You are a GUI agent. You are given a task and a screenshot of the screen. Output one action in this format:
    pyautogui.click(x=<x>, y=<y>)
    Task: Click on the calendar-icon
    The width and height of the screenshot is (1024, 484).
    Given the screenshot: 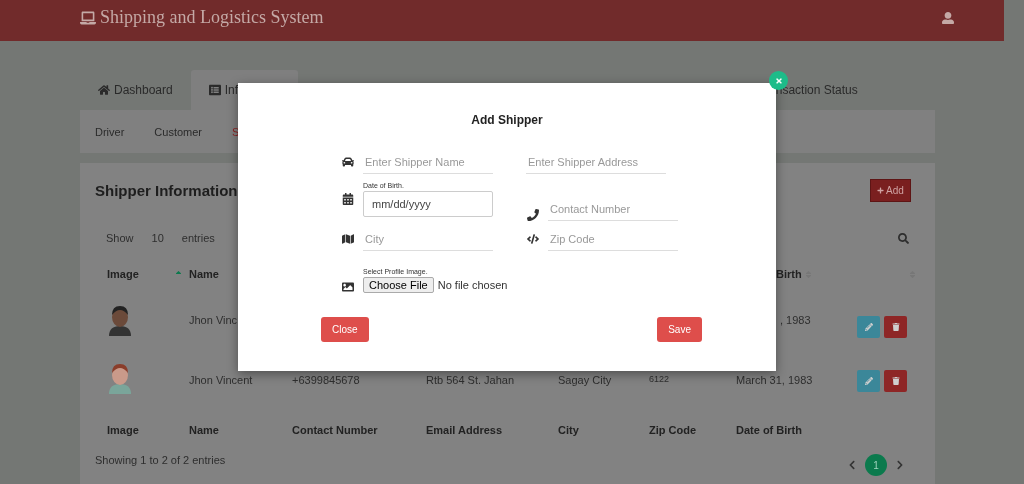 What is the action you would take?
    pyautogui.click(x=348, y=199)
    